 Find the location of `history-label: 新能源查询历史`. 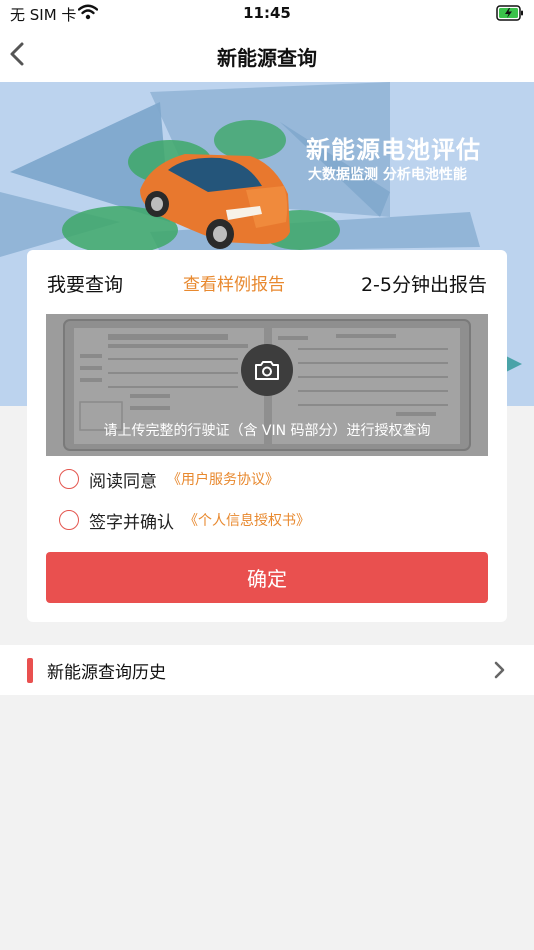

history-label: 新能源查询历史 is located at coordinates (106, 673).